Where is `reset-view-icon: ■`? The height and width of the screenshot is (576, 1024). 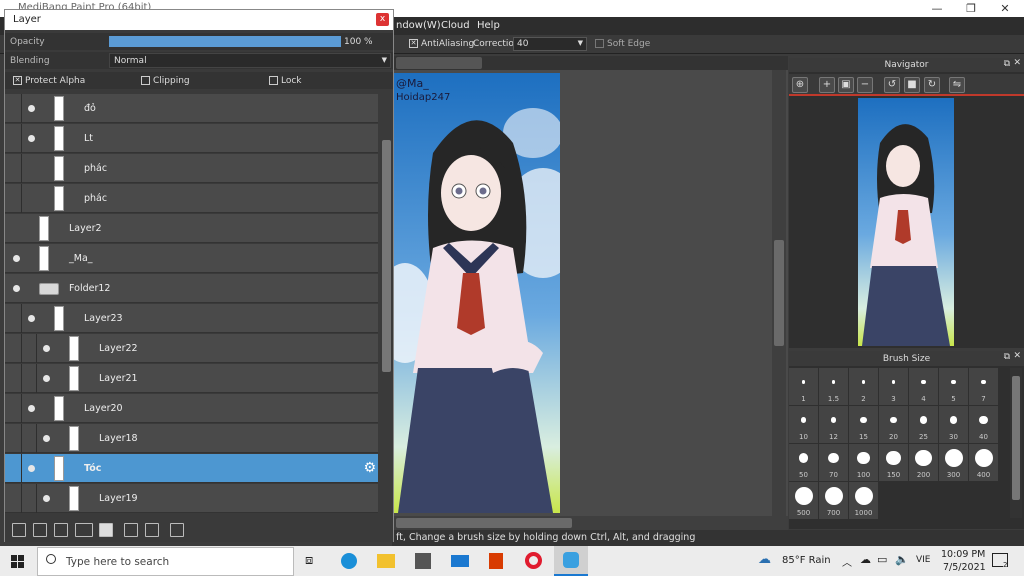
reset-view-icon: ■ is located at coordinates (912, 85).